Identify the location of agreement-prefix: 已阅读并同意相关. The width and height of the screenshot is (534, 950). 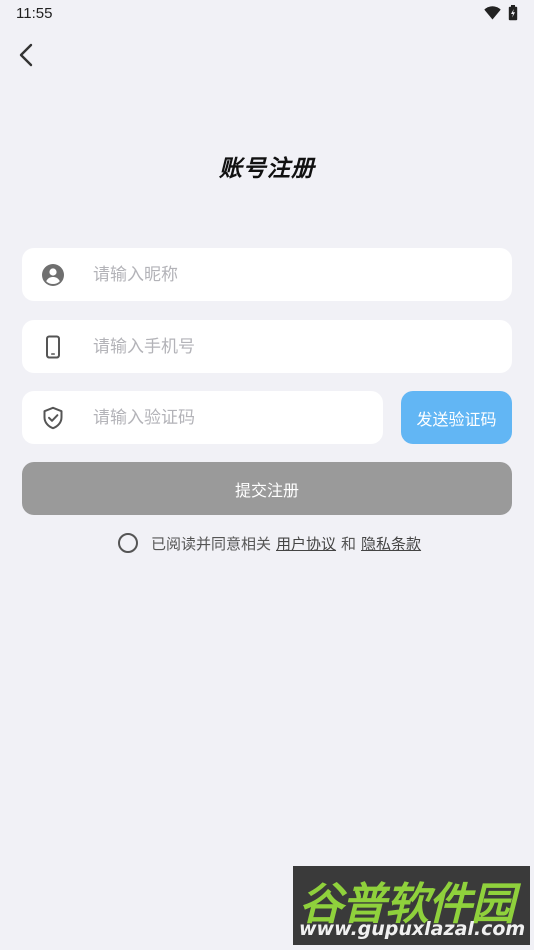
(211, 543).